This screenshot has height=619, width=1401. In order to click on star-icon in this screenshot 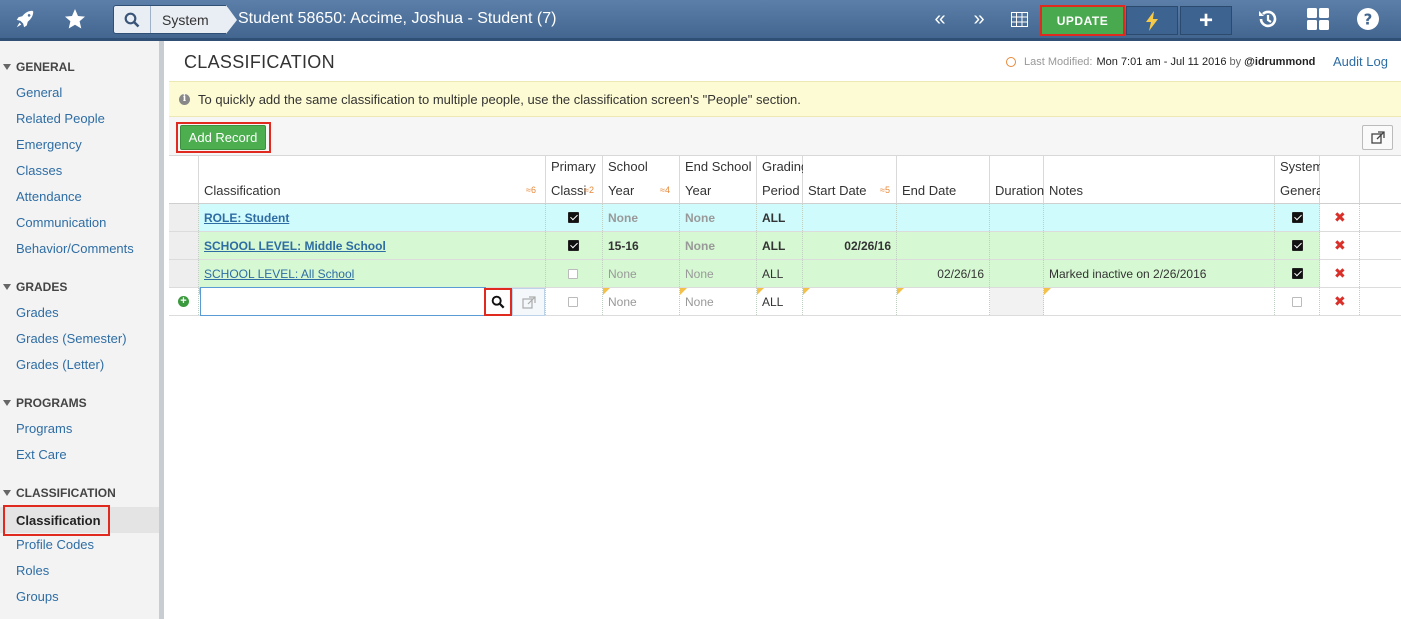, I will do `click(75, 19)`.